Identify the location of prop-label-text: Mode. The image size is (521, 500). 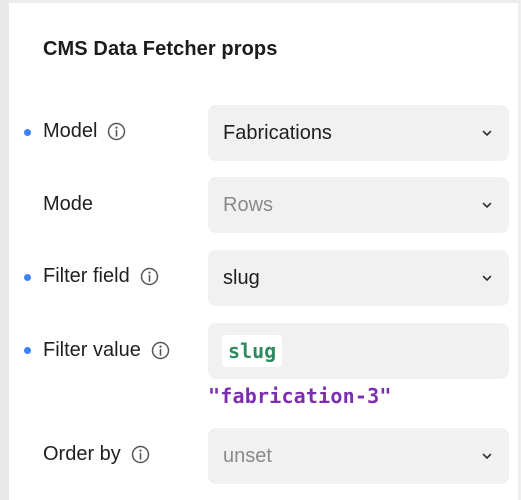
(68, 204).